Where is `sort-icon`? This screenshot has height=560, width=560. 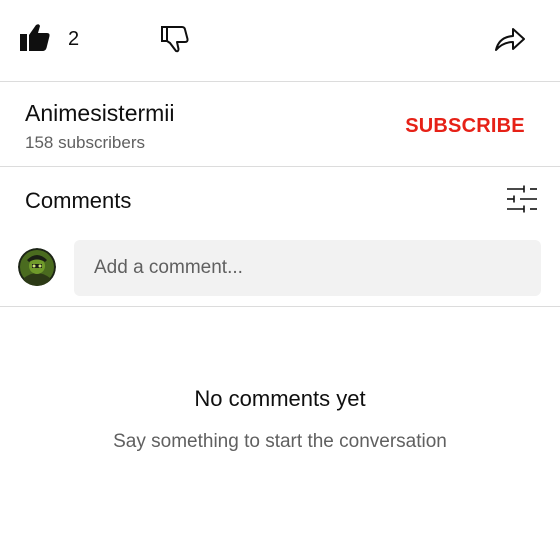
sort-icon is located at coordinates (522, 199).